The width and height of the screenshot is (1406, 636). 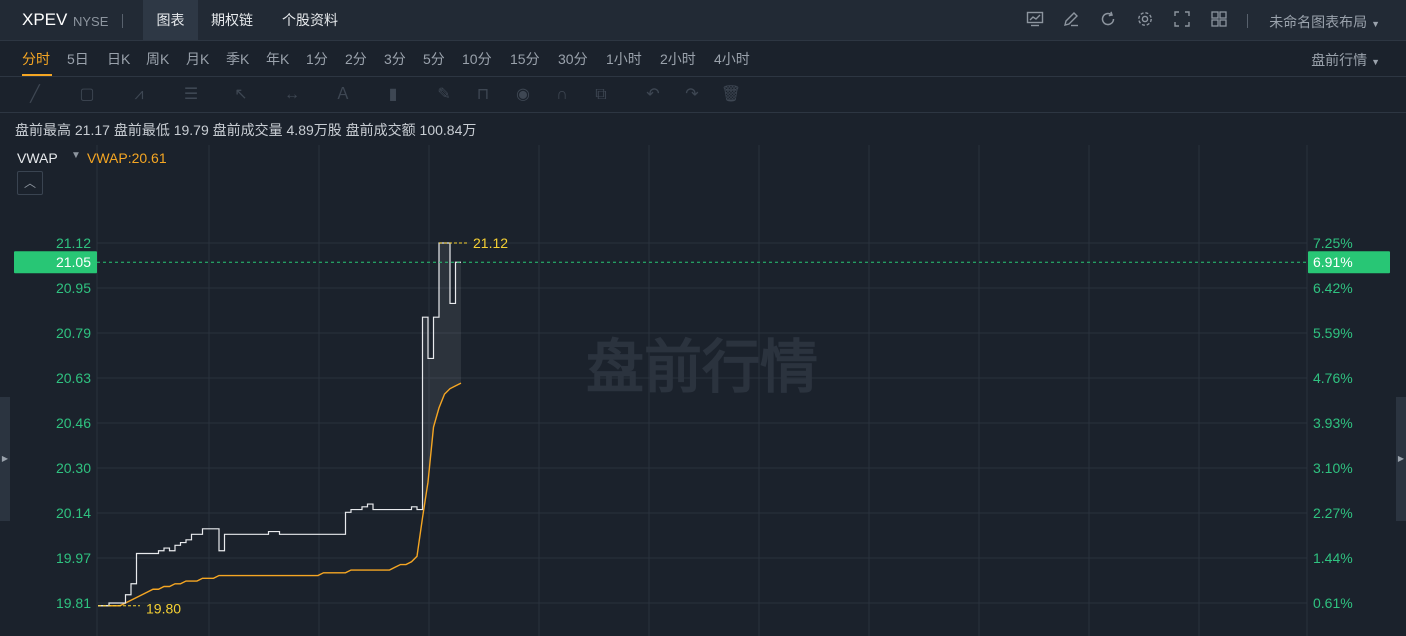 I want to click on collapse-button: ︿, so click(x=30, y=183).